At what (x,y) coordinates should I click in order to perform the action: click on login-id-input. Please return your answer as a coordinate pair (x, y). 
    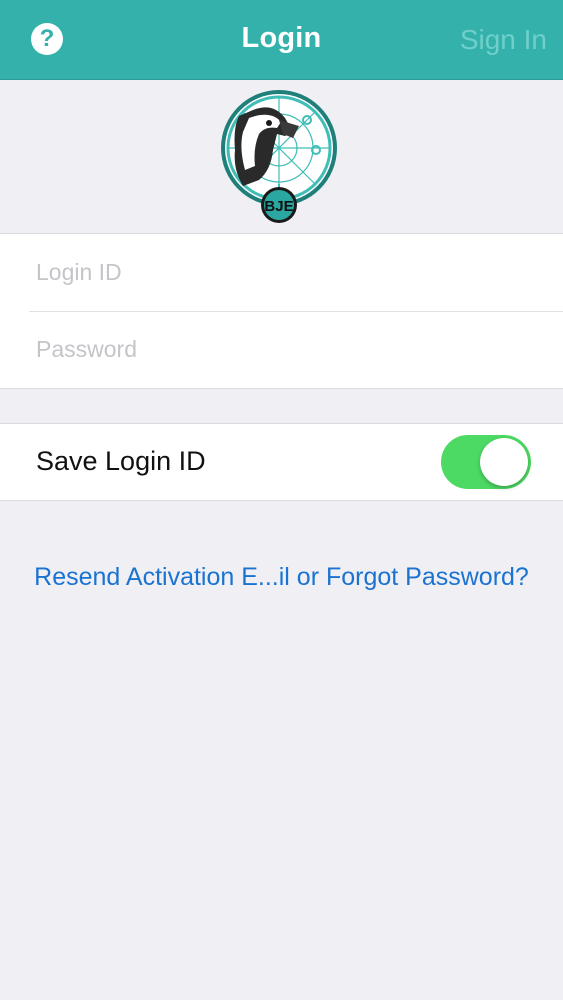
    Looking at the image, I should click on (286, 272).